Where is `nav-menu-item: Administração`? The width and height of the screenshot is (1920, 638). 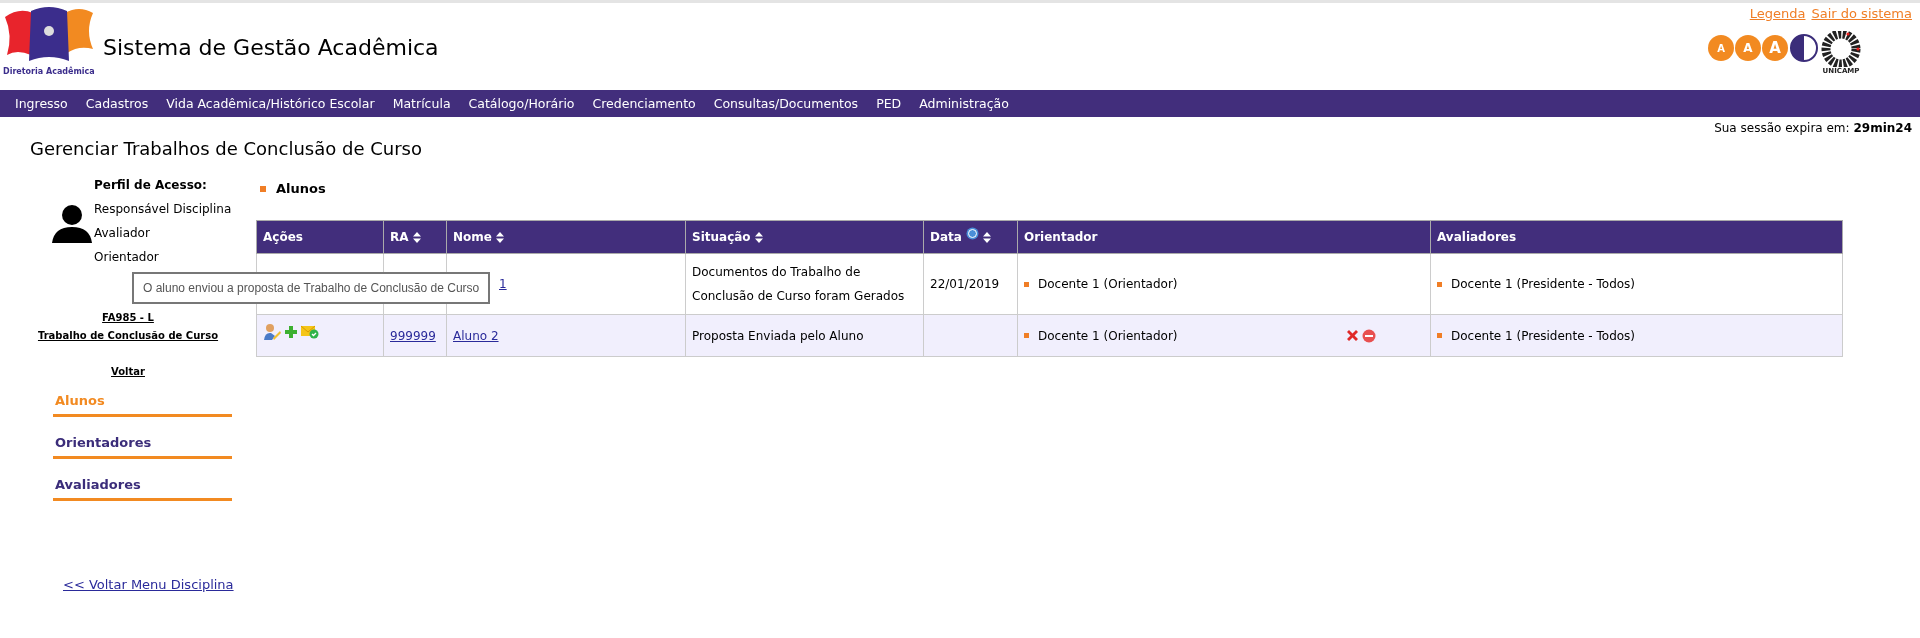 nav-menu-item: Administração is located at coordinates (964, 103).